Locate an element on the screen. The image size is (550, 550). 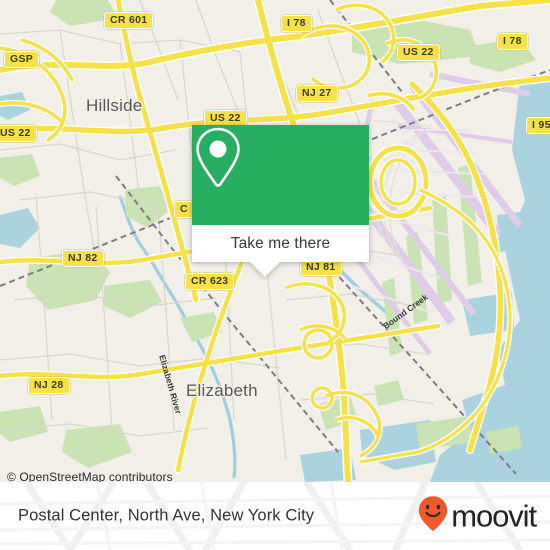
road-shield: C is located at coordinates (184, 209).